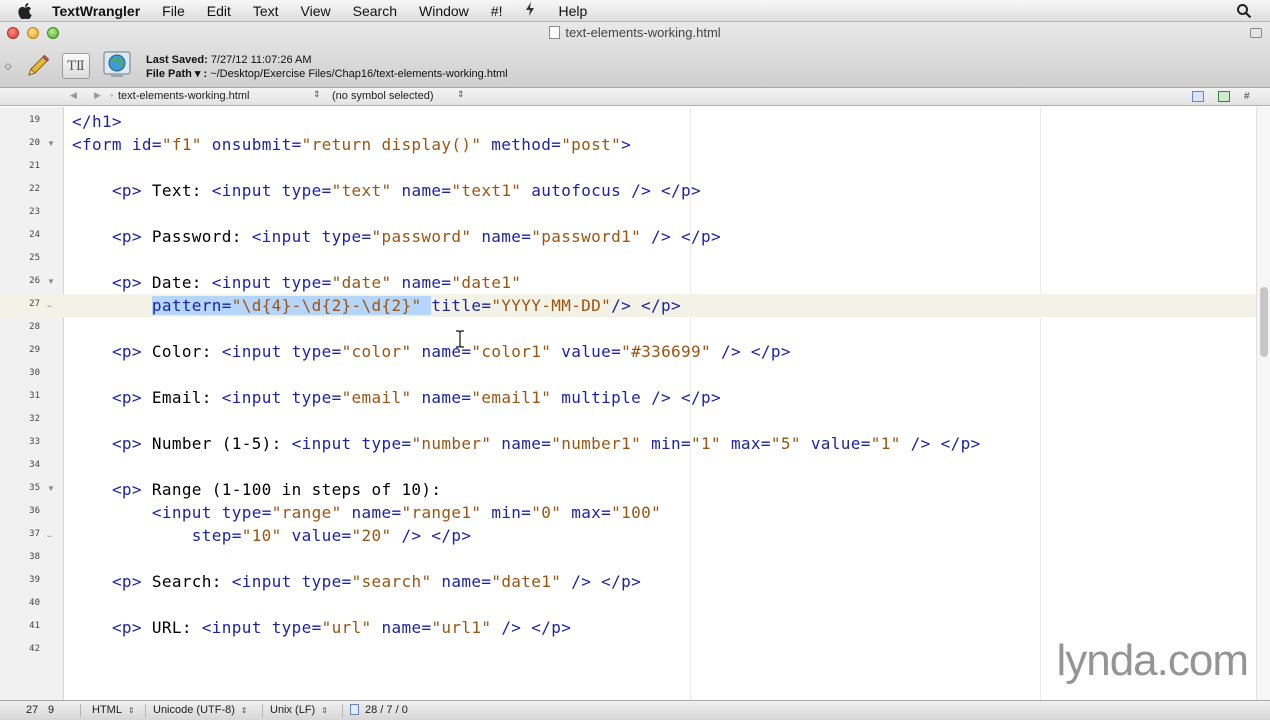 The width and height of the screenshot is (1270, 720). Describe the element at coordinates (628, 466) in the screenshot. I see `code-line: 34` at that location.